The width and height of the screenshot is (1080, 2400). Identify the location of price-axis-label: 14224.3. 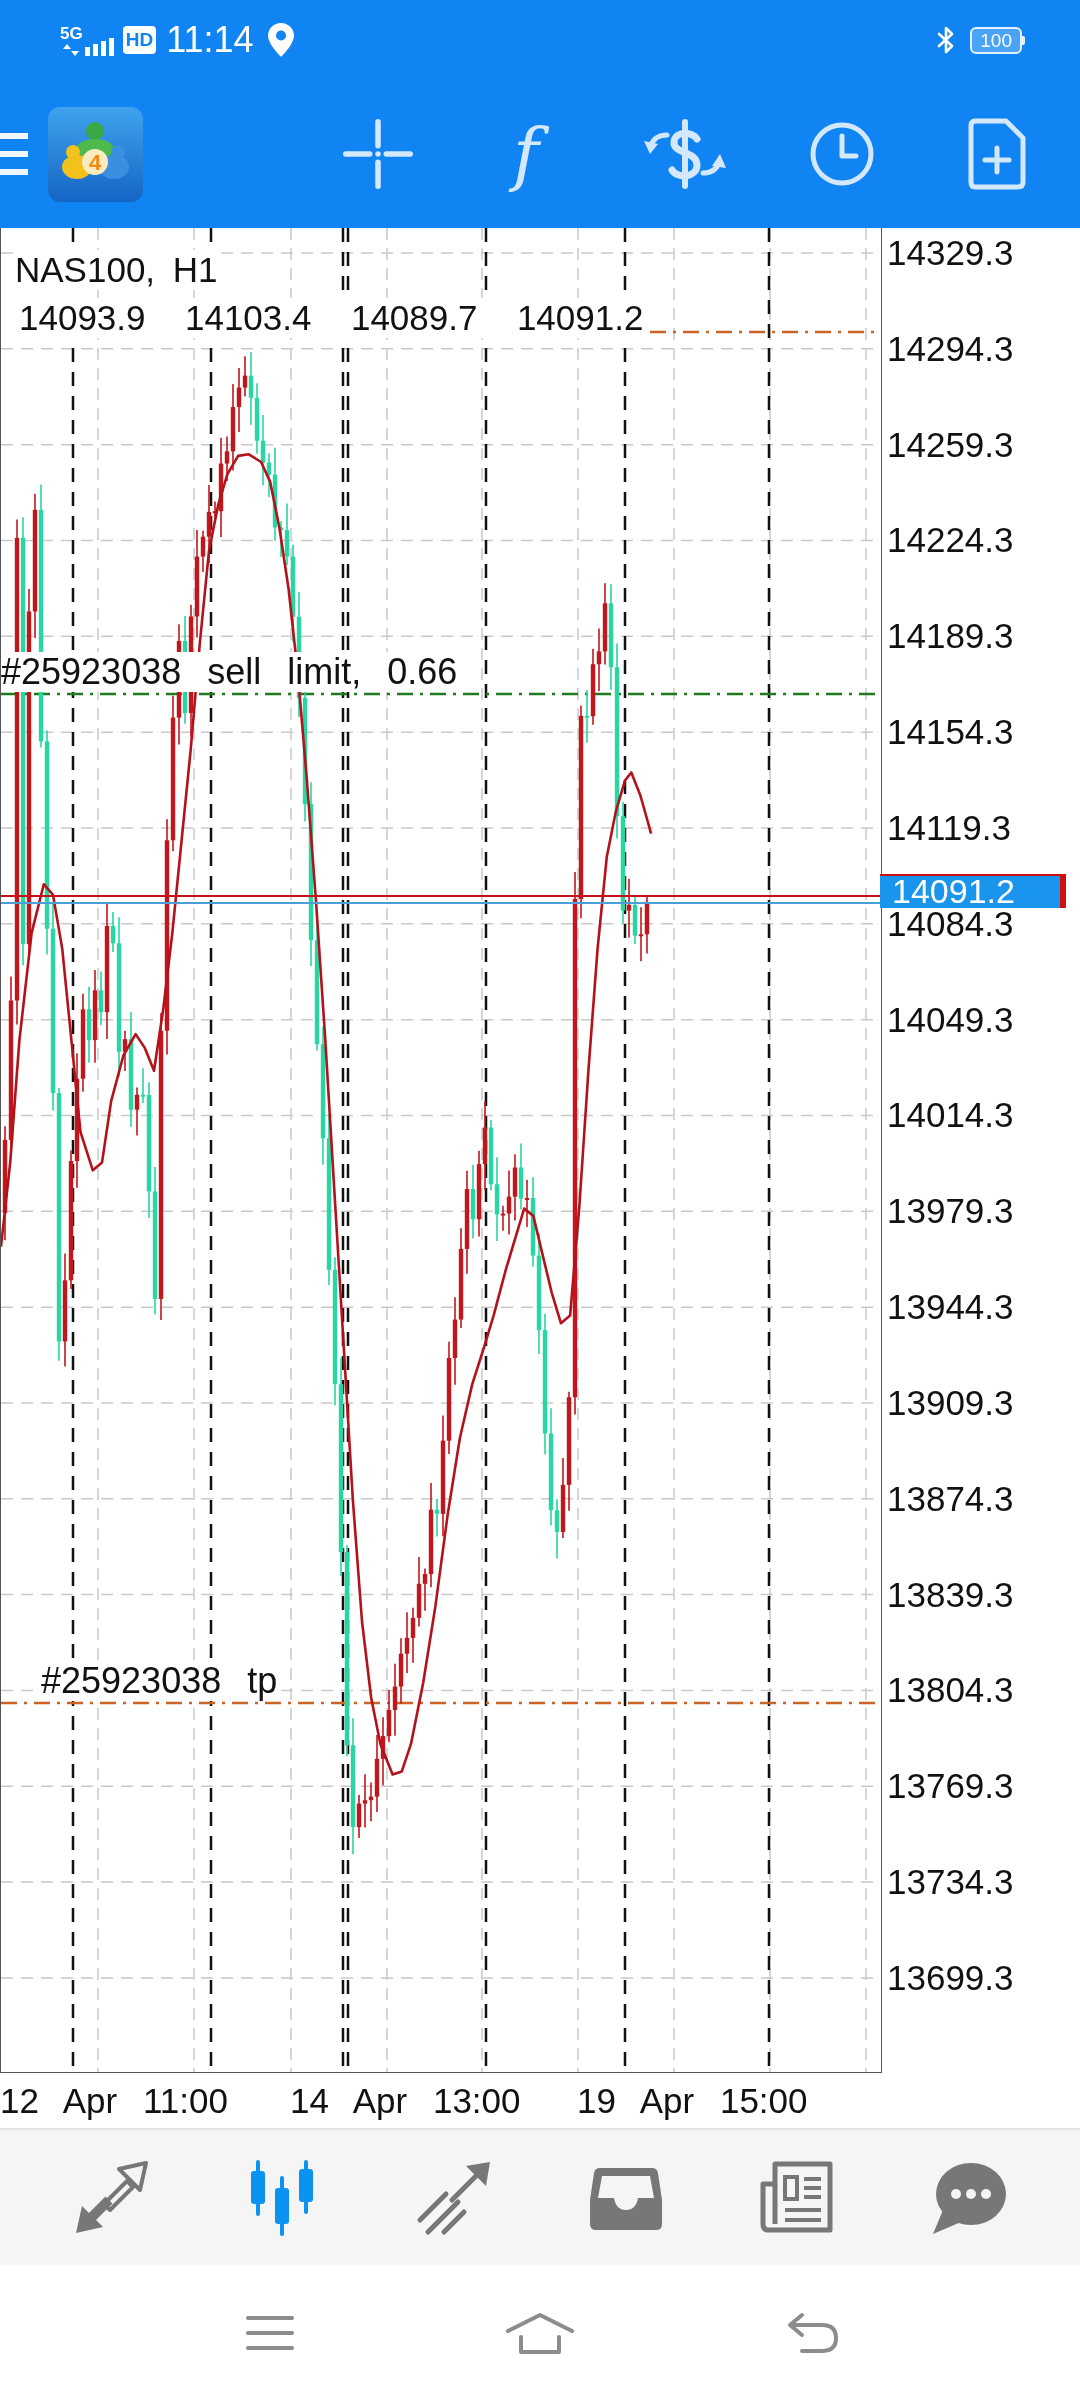
(951, 540).